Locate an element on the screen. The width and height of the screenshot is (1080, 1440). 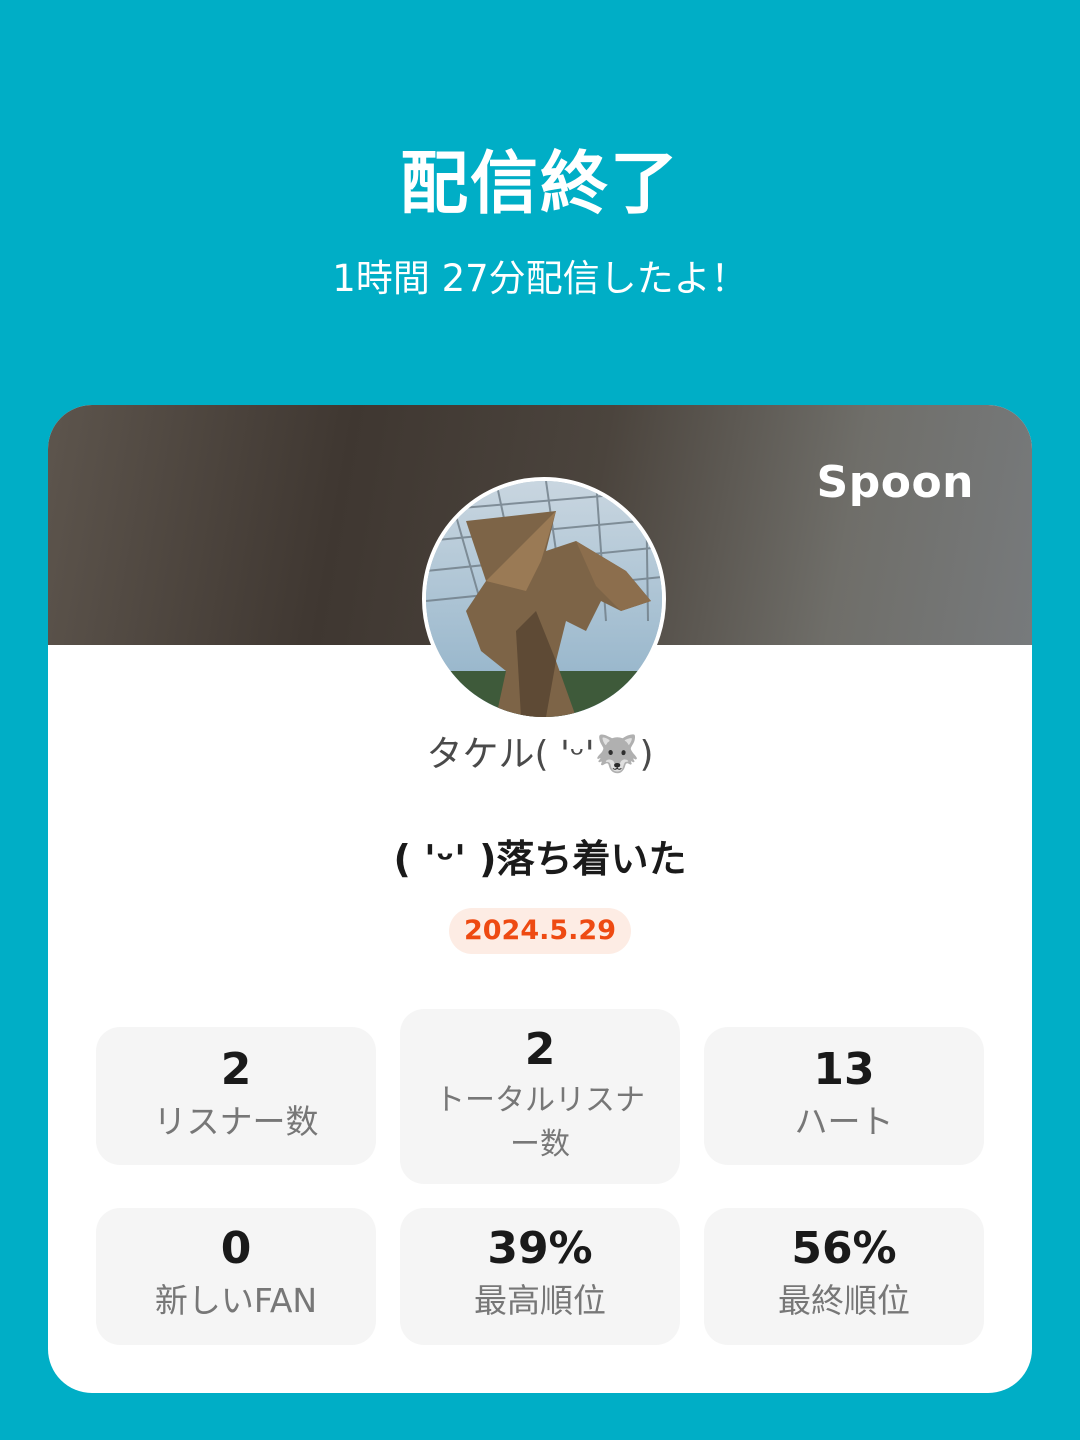
live-title: ( 'ᵕ' )落ち着いた is located at coordinates (540, 859).